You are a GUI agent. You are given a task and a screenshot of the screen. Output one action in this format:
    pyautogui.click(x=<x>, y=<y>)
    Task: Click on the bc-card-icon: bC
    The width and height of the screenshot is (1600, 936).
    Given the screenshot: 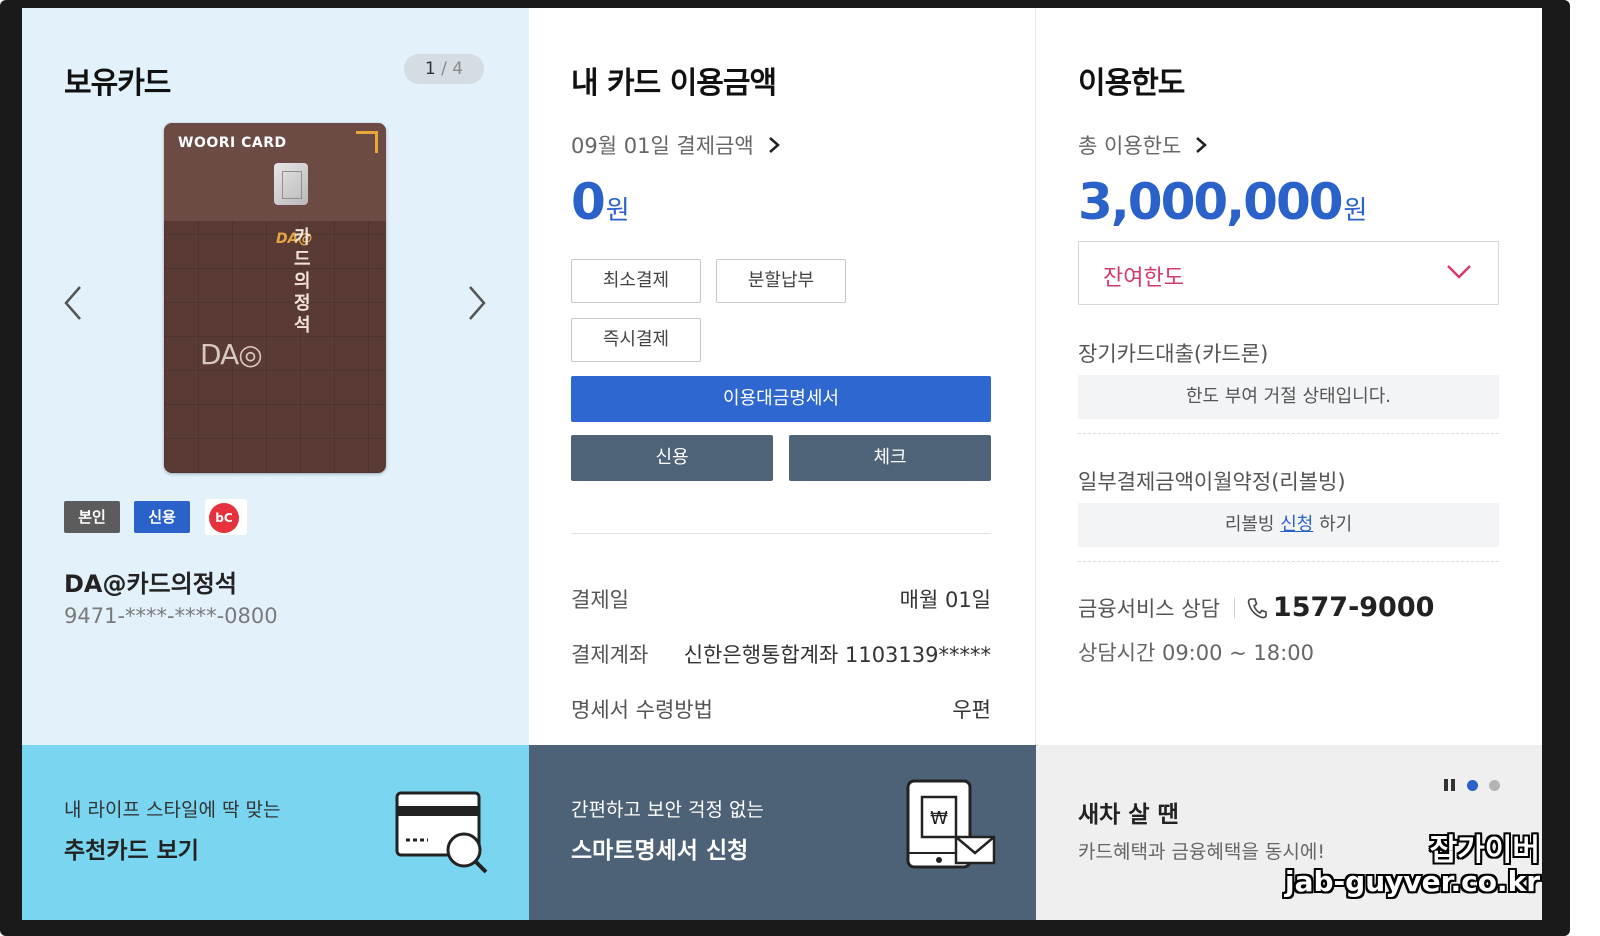 What is the action you would take?
    pyautogui.click(x=226, y=517)
    